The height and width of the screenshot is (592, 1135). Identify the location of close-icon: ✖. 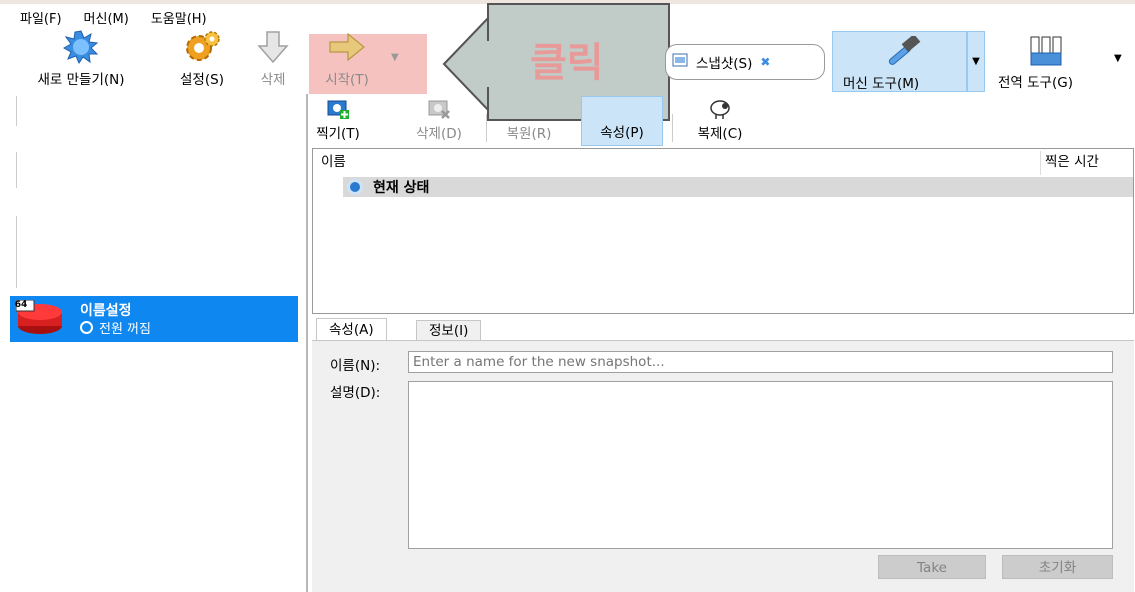
(765, 62).